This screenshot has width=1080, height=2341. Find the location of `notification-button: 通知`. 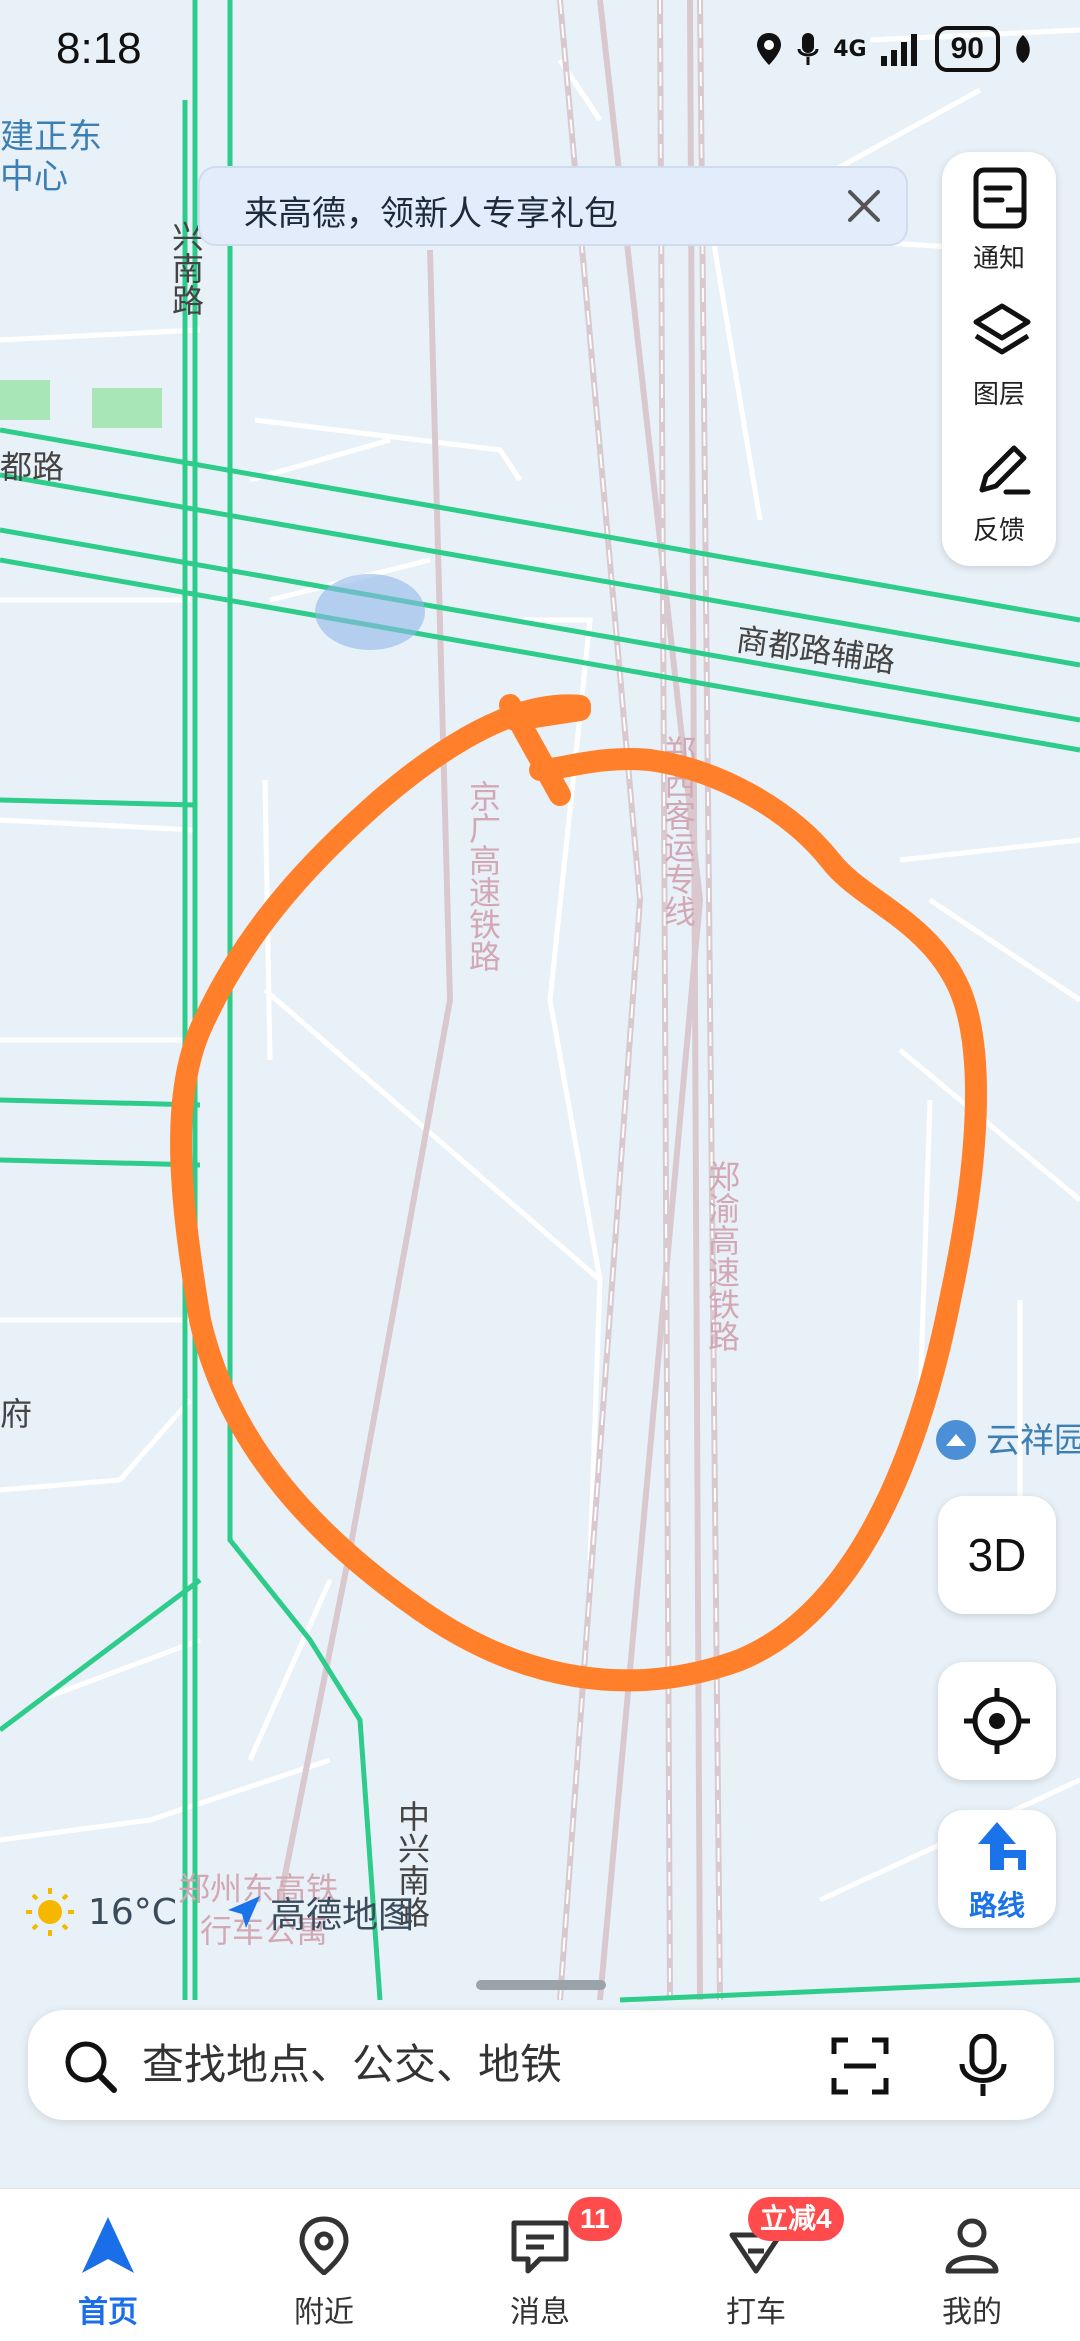

notification-button: 通知 is located at coordinates (999, 217).